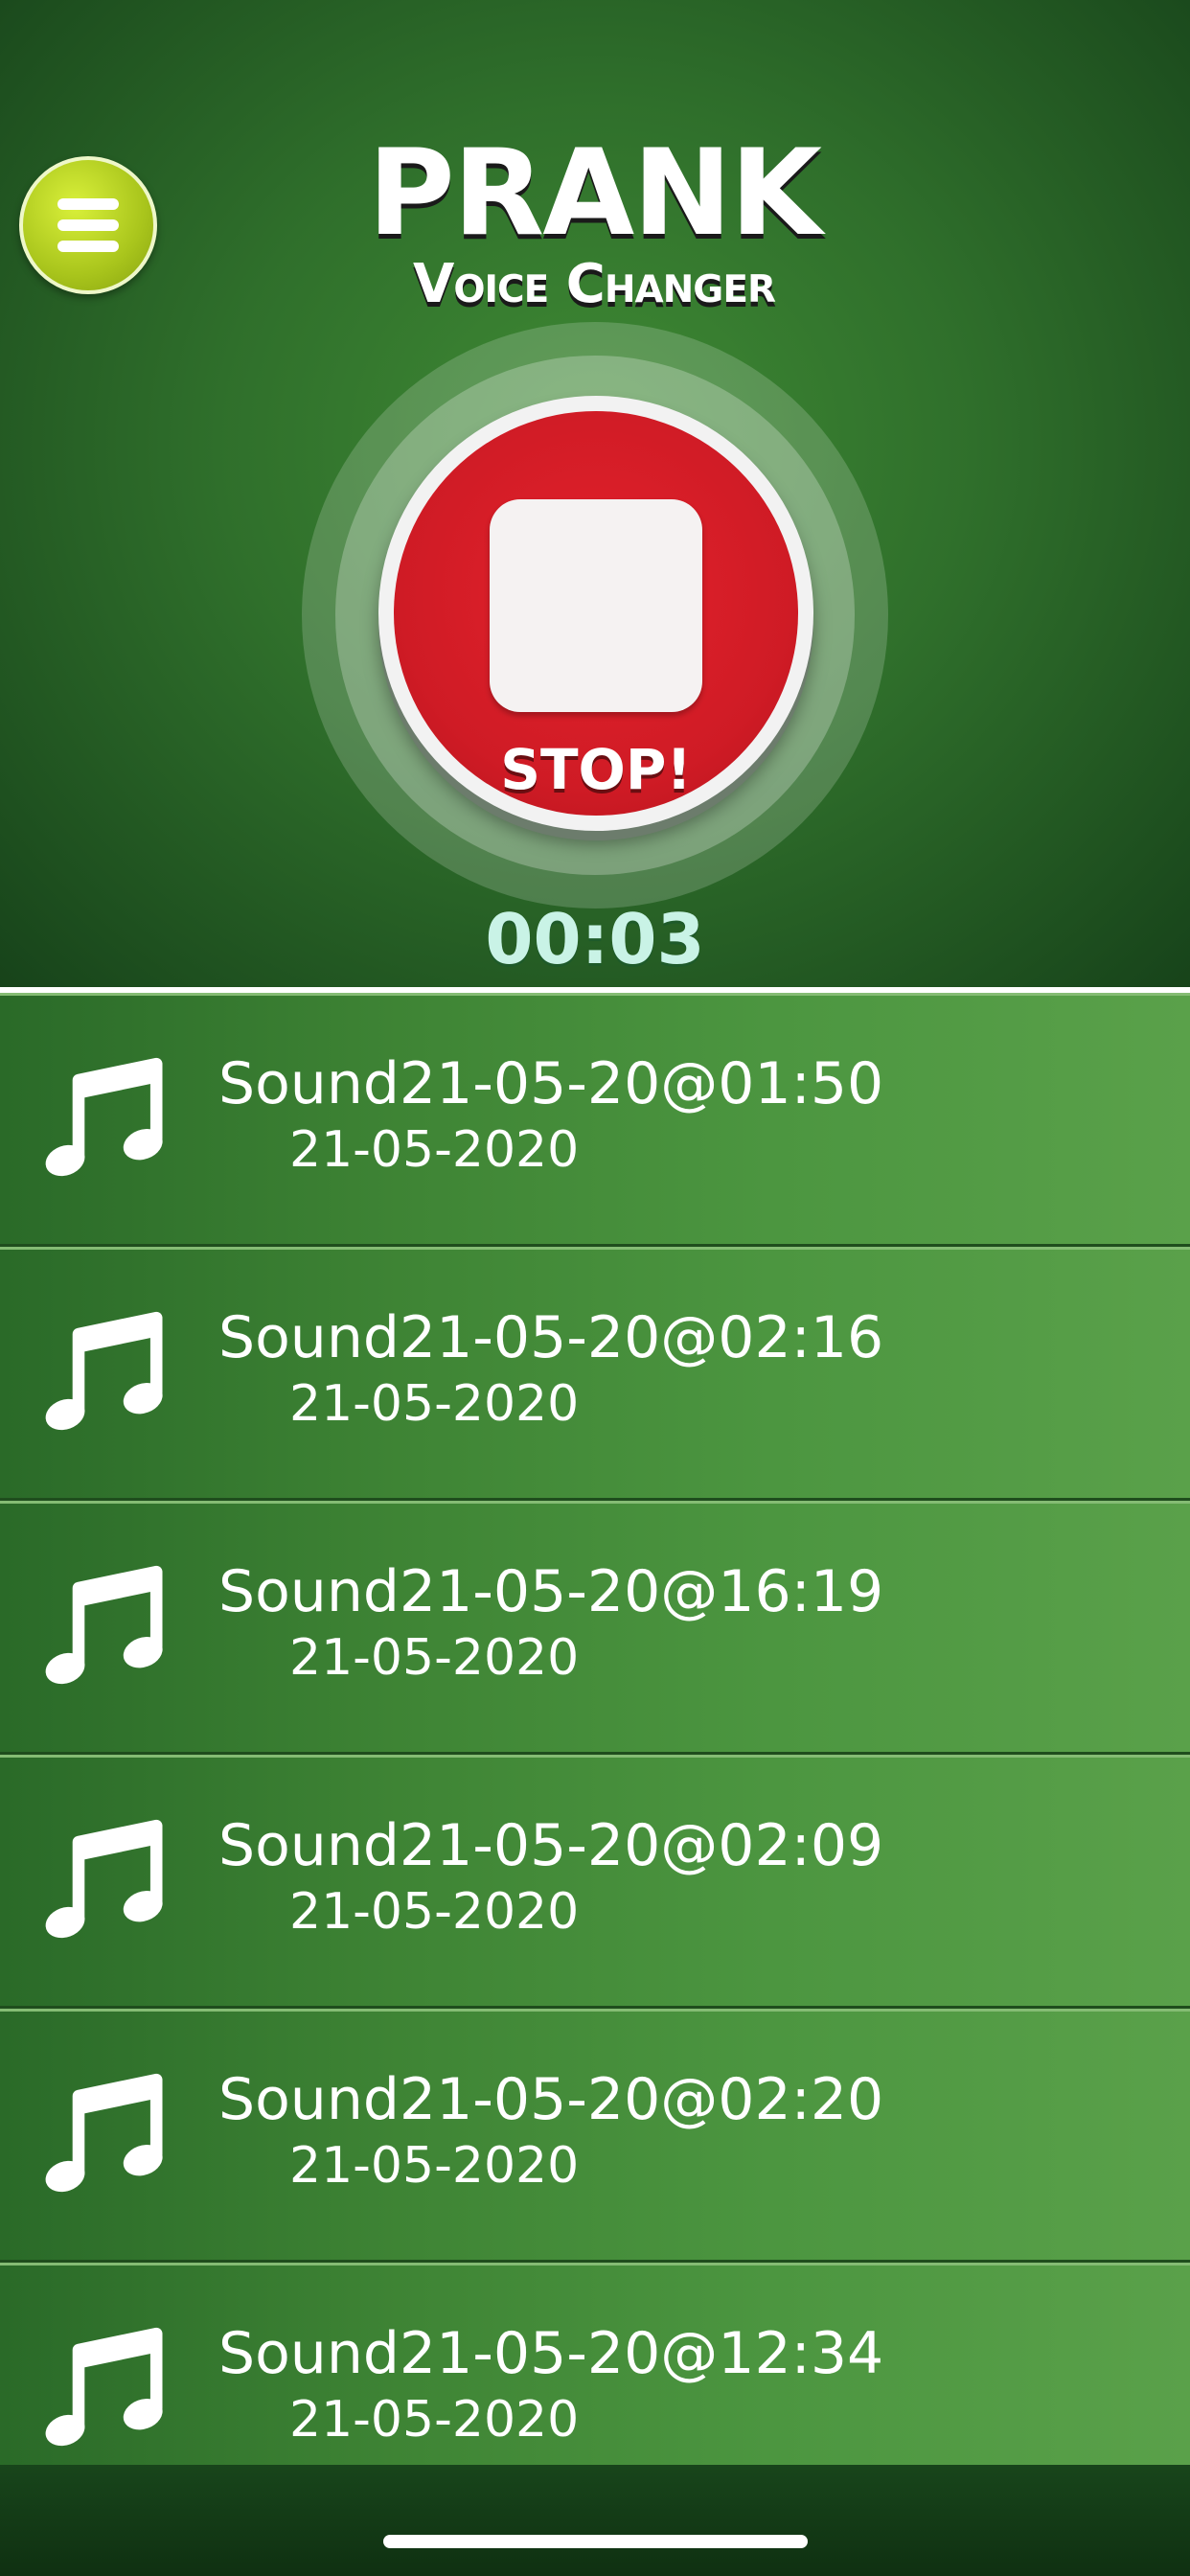 This screenshot has width=1190, height=2576. I want to click on bottom-safe-area, so click(595, 2520).